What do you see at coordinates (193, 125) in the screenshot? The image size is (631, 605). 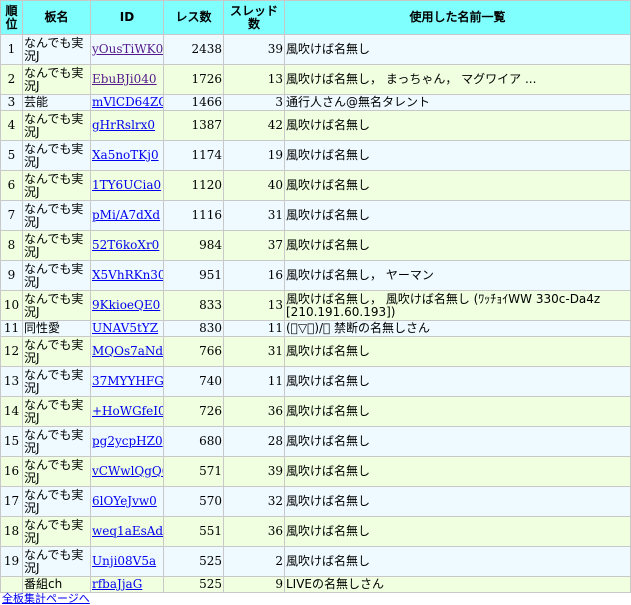 I see `res-count-cell: 1387` at bounding box center [193, 125].